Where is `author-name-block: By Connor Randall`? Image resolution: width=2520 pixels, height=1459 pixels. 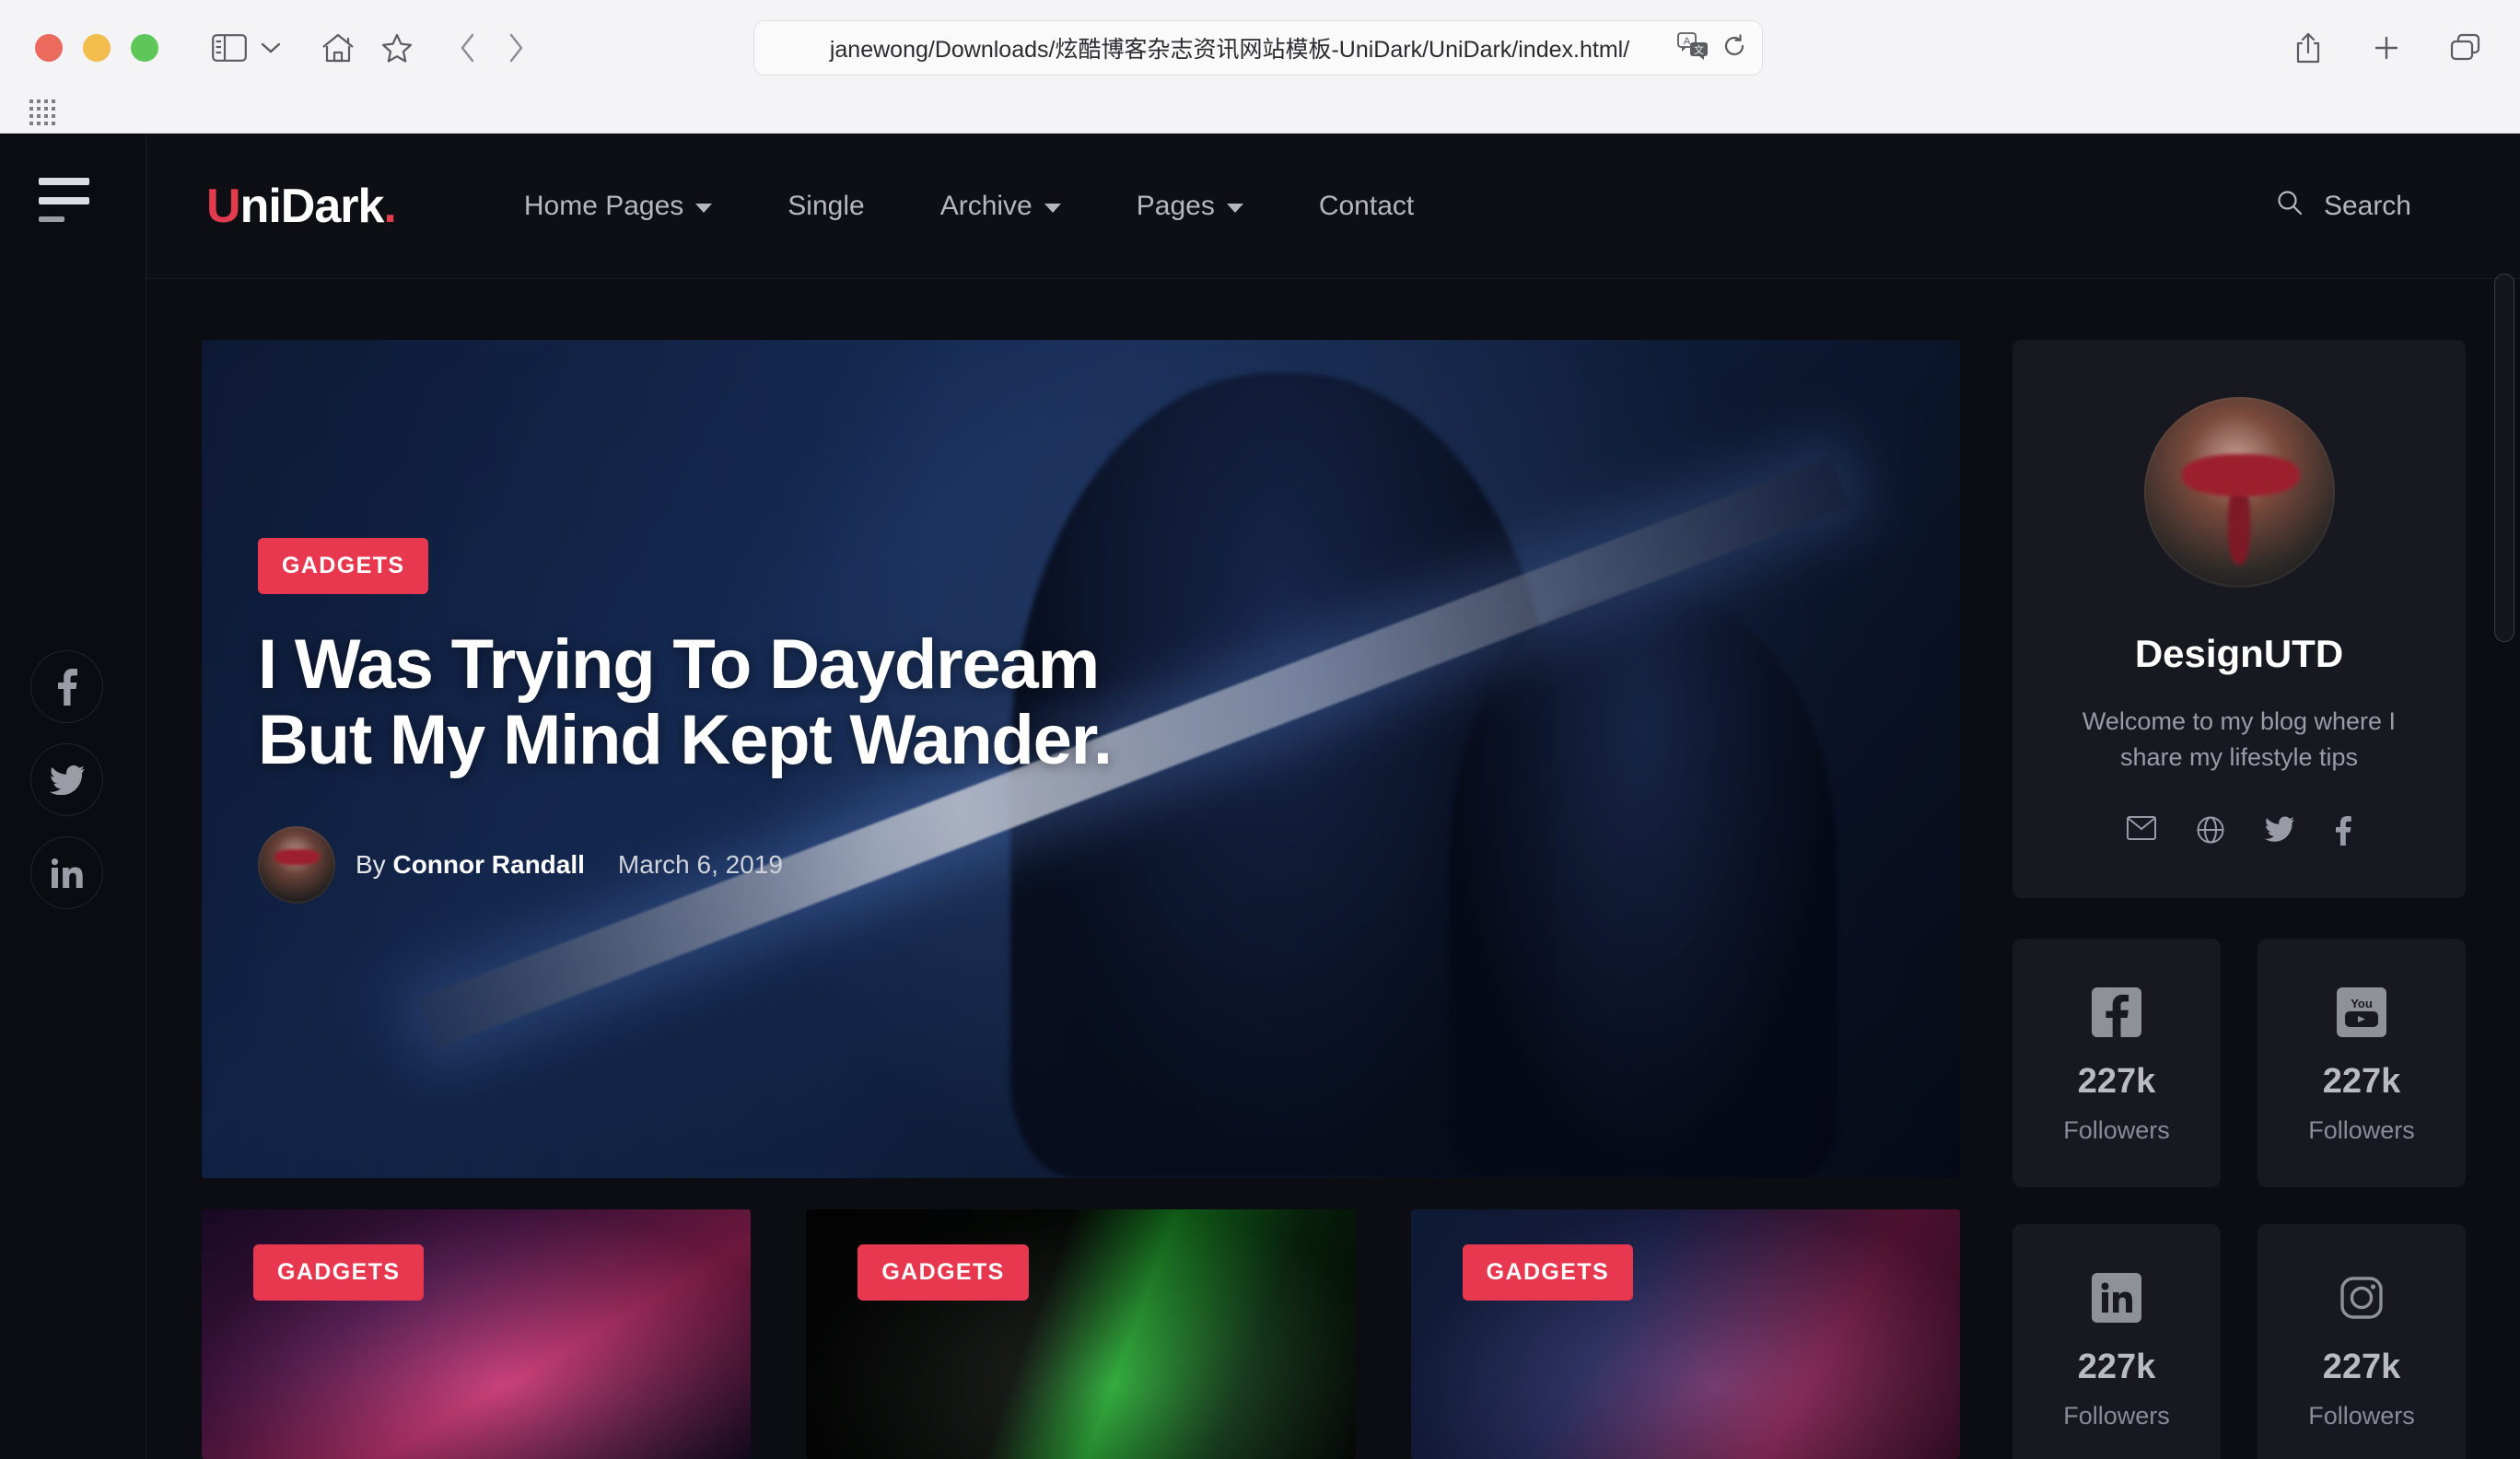 author-name-block: By Connor Randall is located at coordinates (470, 865).